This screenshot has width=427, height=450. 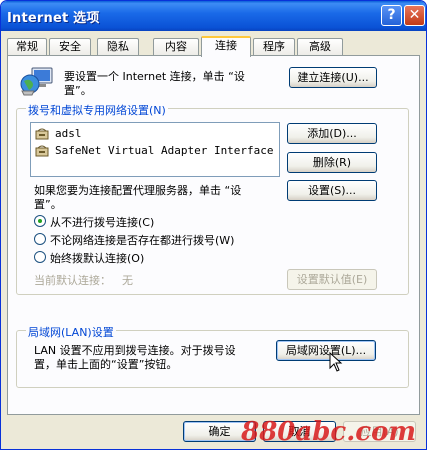 What do you see at coordinates (70, 47) in the screenshot?
I see `tab-security: 安全` at bounding box center [70, 47].